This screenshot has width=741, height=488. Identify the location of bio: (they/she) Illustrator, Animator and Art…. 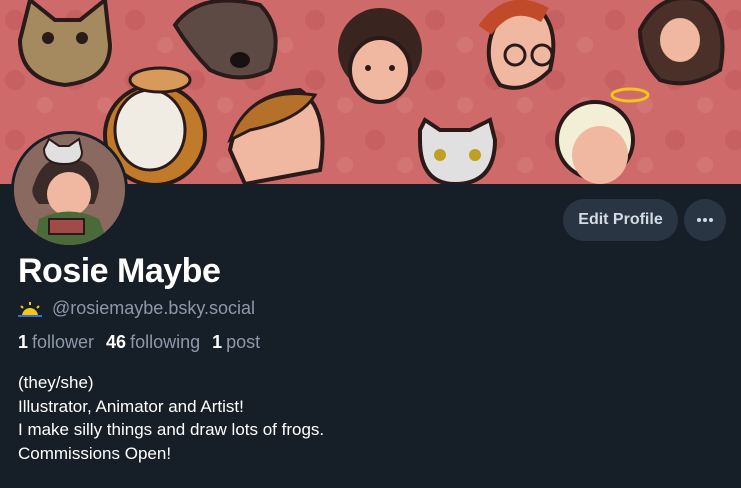
(171, 418).